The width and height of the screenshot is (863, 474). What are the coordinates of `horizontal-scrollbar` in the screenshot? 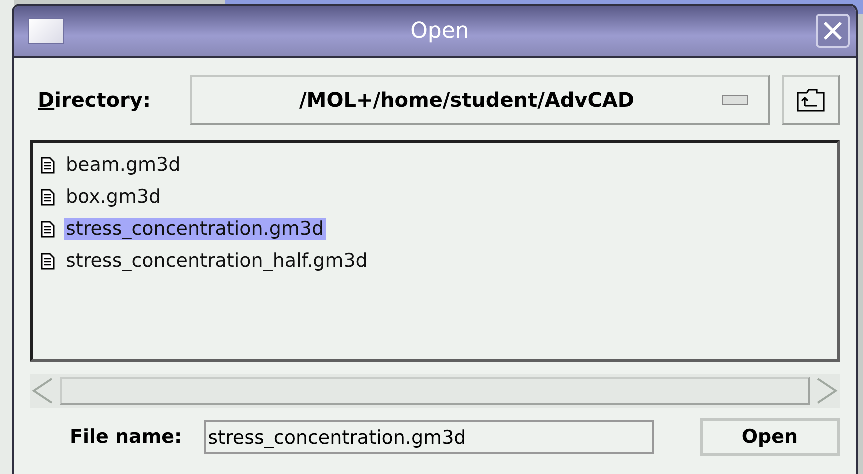 It's located at (435, 391).